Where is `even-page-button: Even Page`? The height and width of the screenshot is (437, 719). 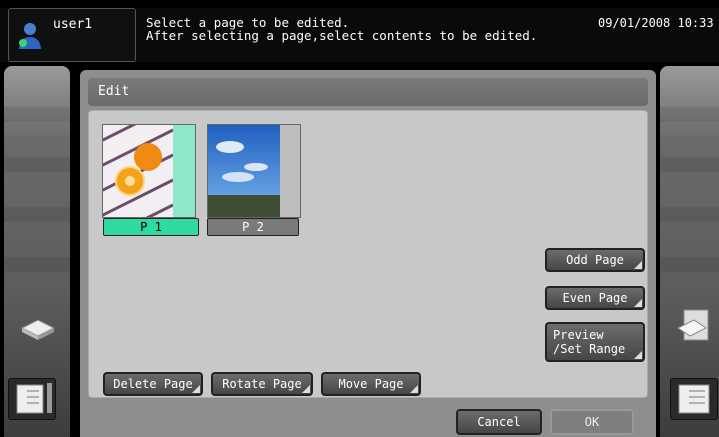
even-page-button: Even Page is located at coordinates (595, 298).